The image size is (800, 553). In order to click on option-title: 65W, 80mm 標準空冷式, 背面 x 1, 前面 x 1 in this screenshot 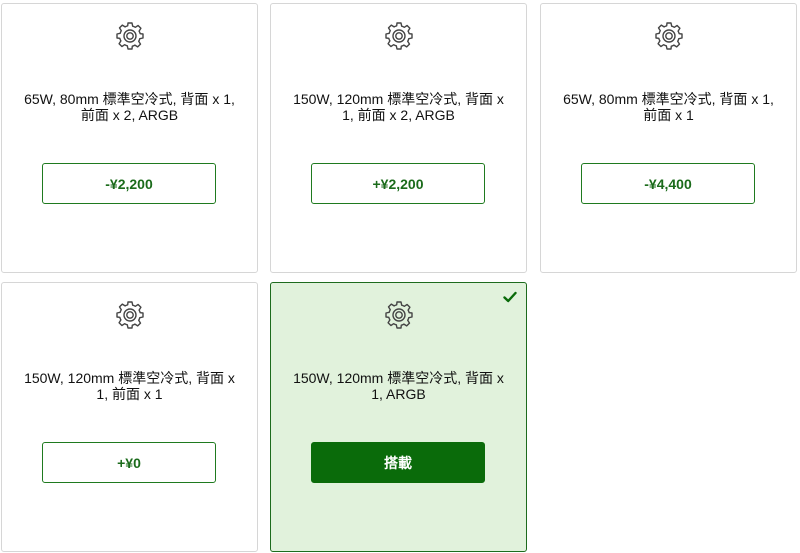, I will do `click(668, 107)`.